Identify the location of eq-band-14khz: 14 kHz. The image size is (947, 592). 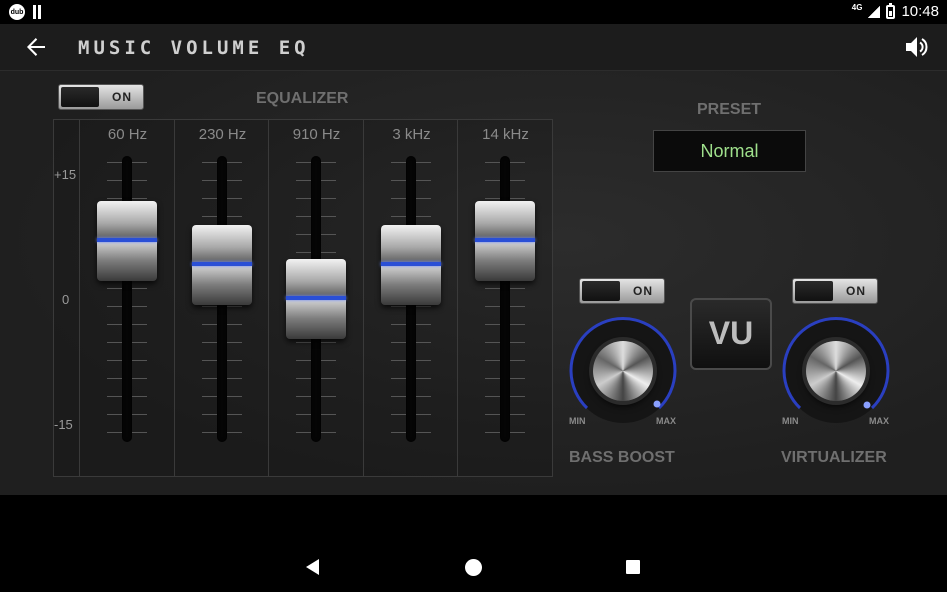
(504, 298).